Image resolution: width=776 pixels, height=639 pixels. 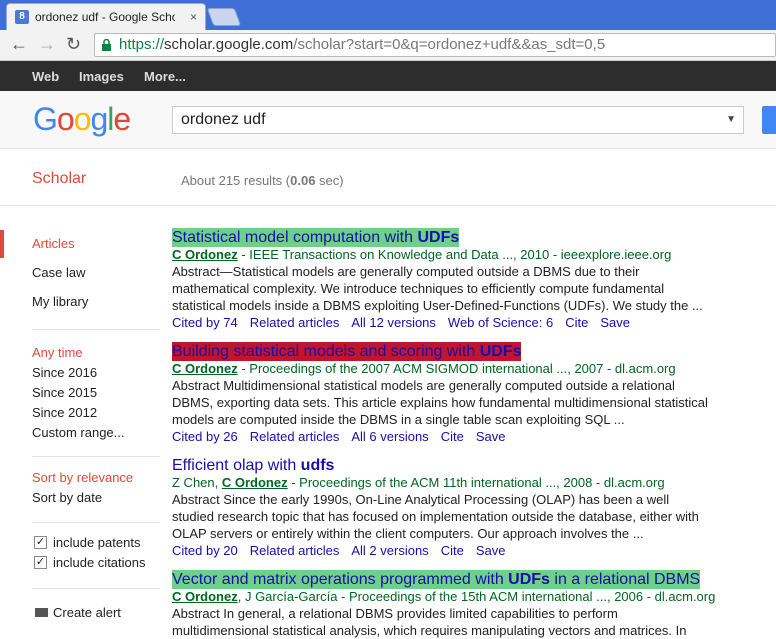 I want to click on forward-arrow-icon: →, so click(x=47, y=44).